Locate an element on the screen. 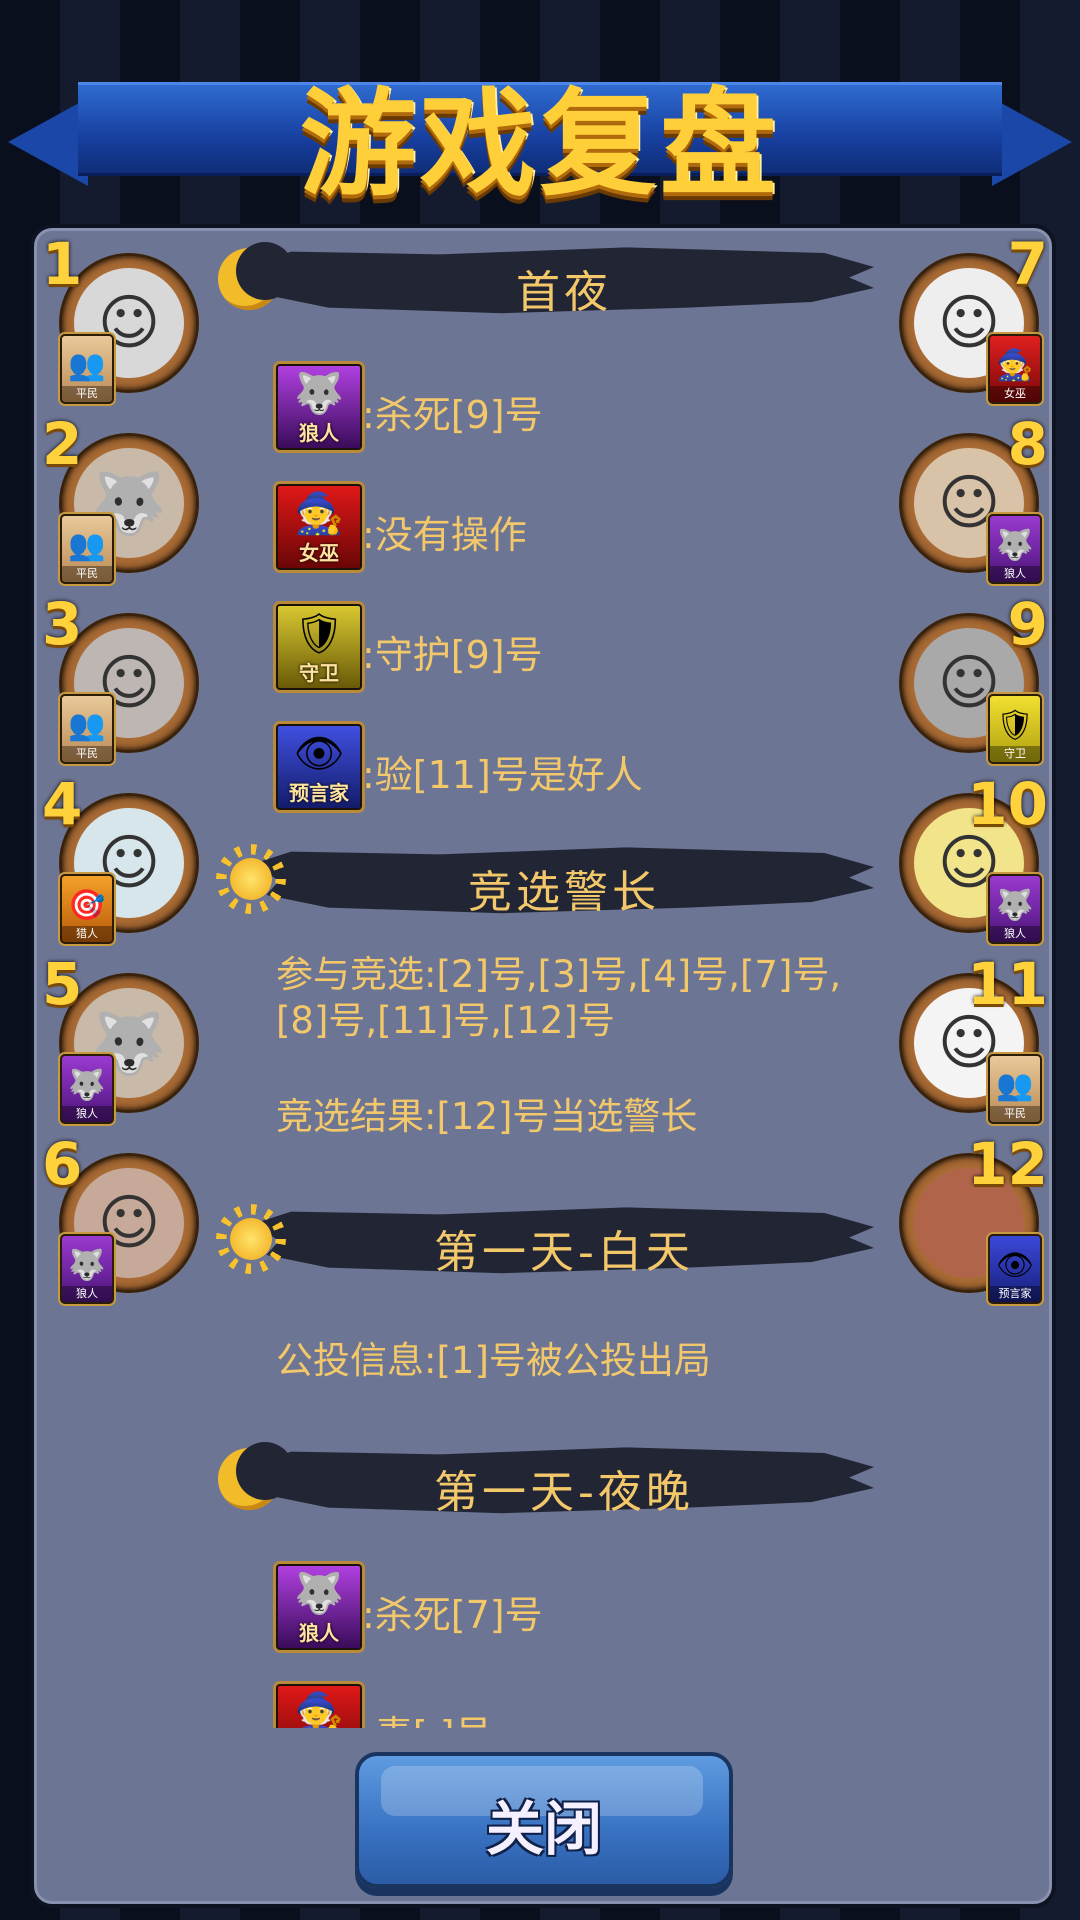 Image resolution: width=1080 pixels, height=1920 pixels. section-heading: 第一天-夜晚 is located at coordinates (564, 1492).